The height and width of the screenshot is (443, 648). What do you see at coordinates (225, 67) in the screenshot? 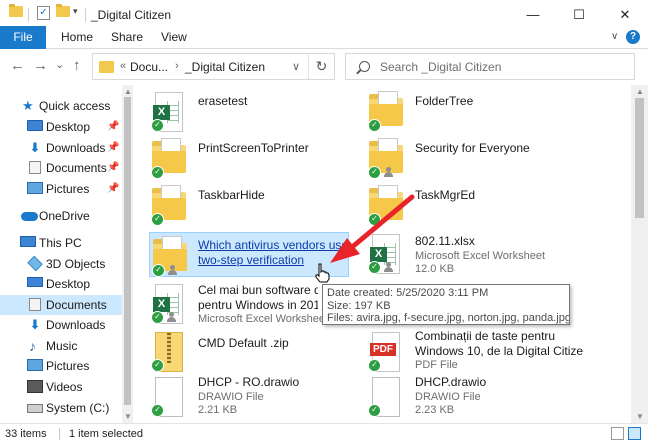
I see `breadcrumb-current-folder: _Digital Citizen` at bounding box center [225, 67].